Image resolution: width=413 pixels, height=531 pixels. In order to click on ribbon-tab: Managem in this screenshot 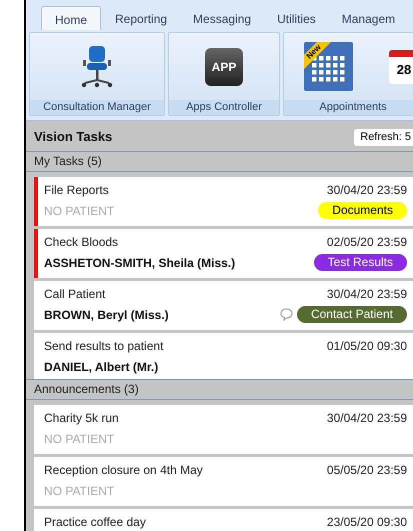, I will do `click(369, 18)`.